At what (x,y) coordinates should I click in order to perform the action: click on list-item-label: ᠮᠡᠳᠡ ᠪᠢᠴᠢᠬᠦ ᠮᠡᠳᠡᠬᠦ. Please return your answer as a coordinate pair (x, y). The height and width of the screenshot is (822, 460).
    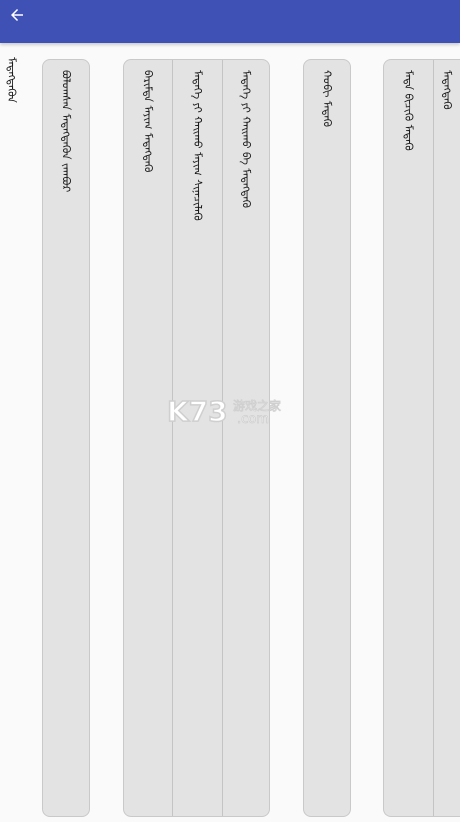
    Looking at the image, I should click on (408, 110).